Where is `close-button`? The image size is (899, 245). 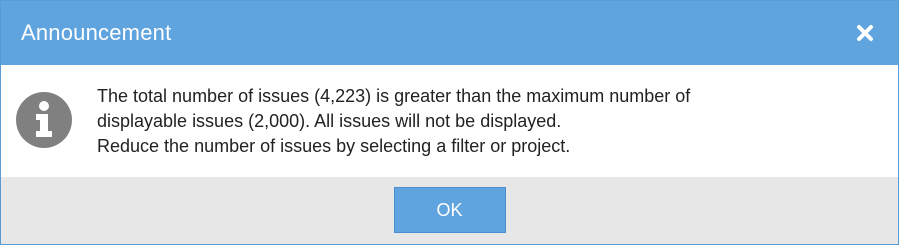
close-button is located at coordinates (865, 33).